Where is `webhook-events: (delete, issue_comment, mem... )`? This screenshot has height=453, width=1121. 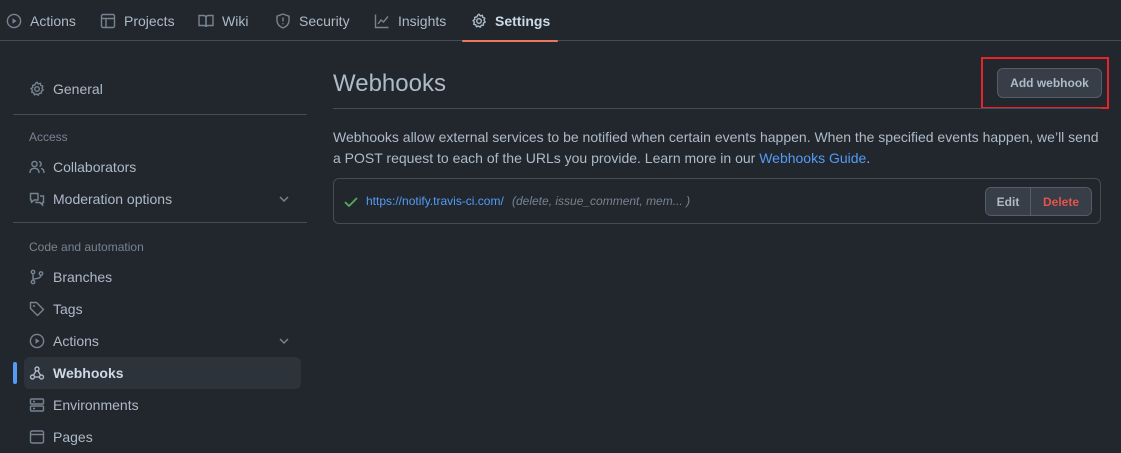
webhook-events: (delete, issue_comment, mem... ) is located at coordinates (601, 201).